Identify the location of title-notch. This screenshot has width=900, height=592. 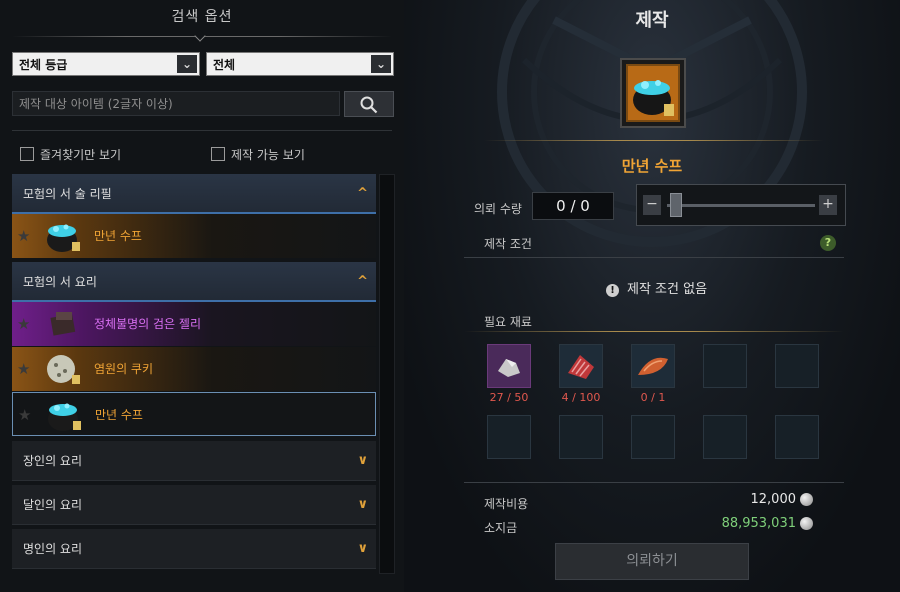
(200, 36).